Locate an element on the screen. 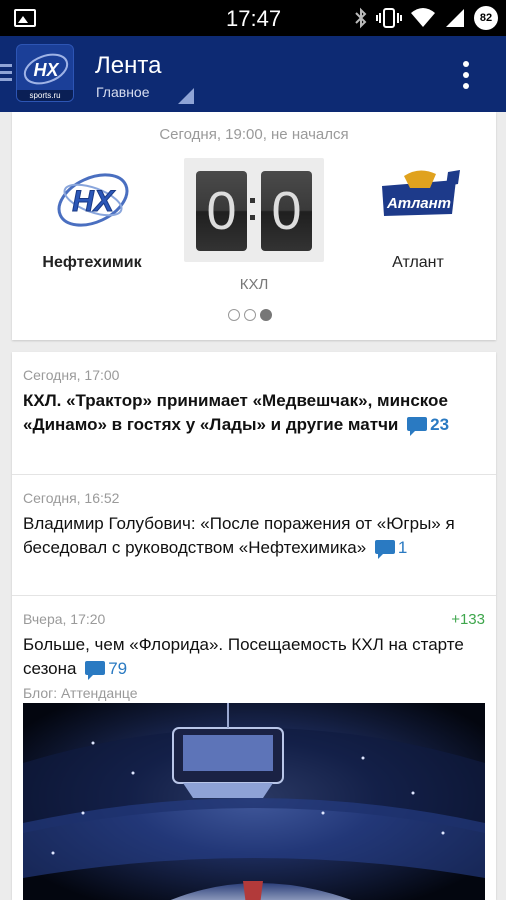  comment-count: 79 is located at coordinates (104, 669).